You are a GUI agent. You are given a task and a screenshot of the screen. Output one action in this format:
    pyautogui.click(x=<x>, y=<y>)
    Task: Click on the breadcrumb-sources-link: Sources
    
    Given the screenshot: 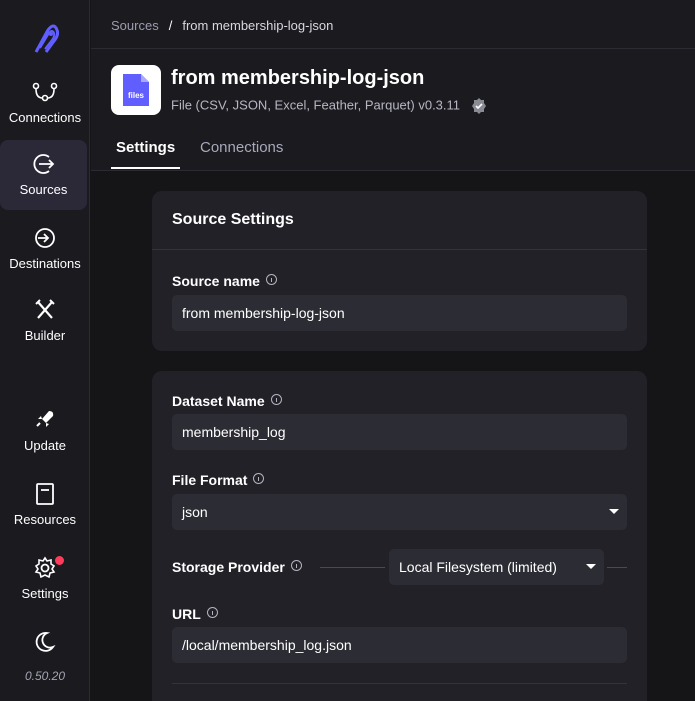 What is the action you would take?
    pyautogui.click(x=135, y=25)
    